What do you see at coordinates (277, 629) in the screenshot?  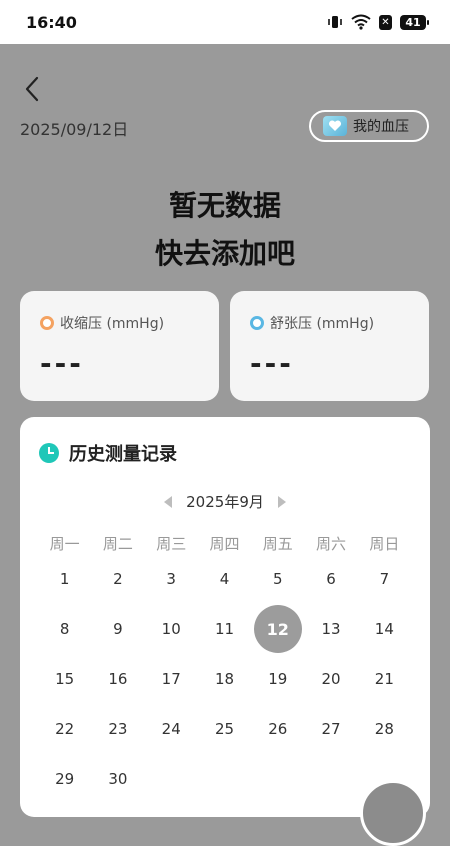 I see `calendar-day-selected: 12` at bounding box center [277, 629].